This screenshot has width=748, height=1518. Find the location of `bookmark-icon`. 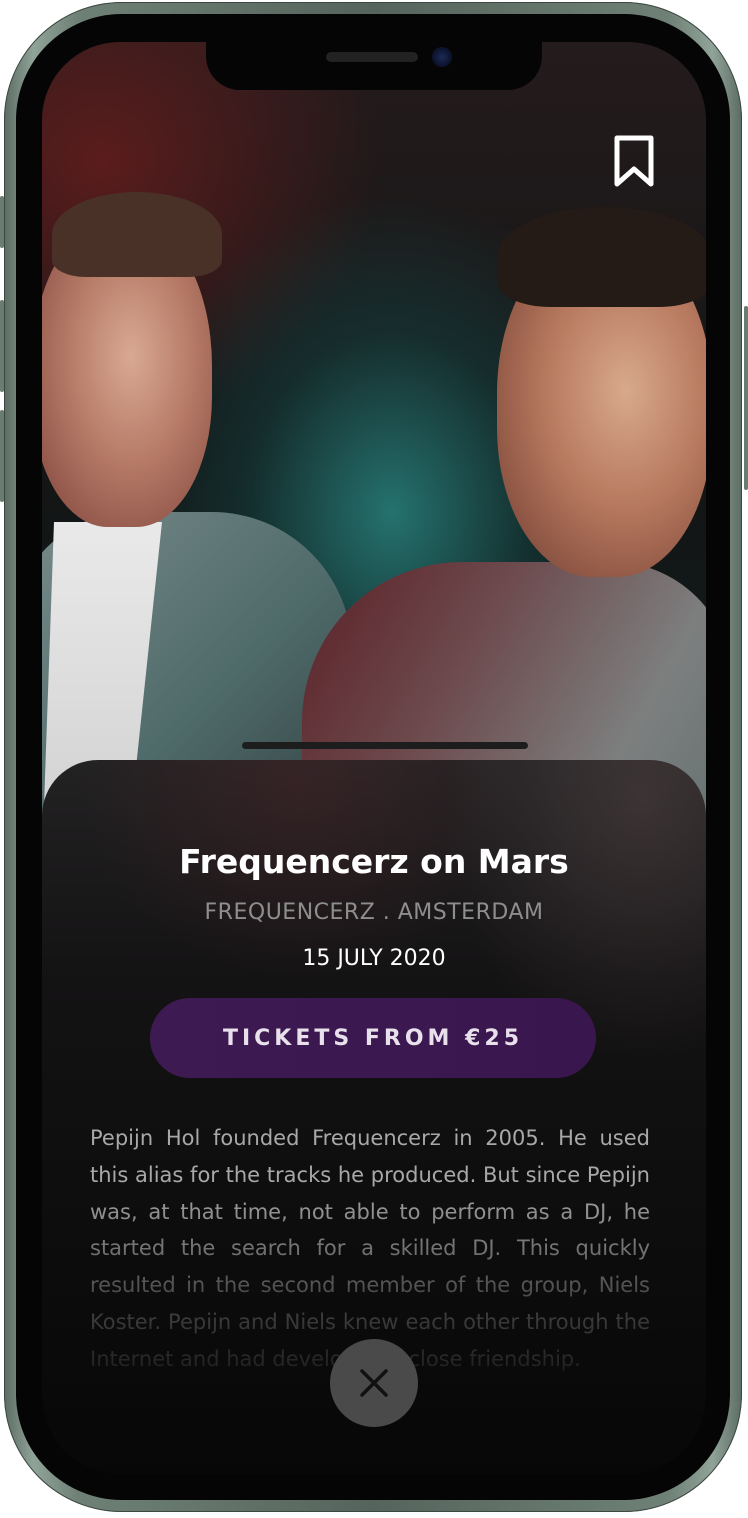

bookmark-icon is located at coordinates (634, 162).